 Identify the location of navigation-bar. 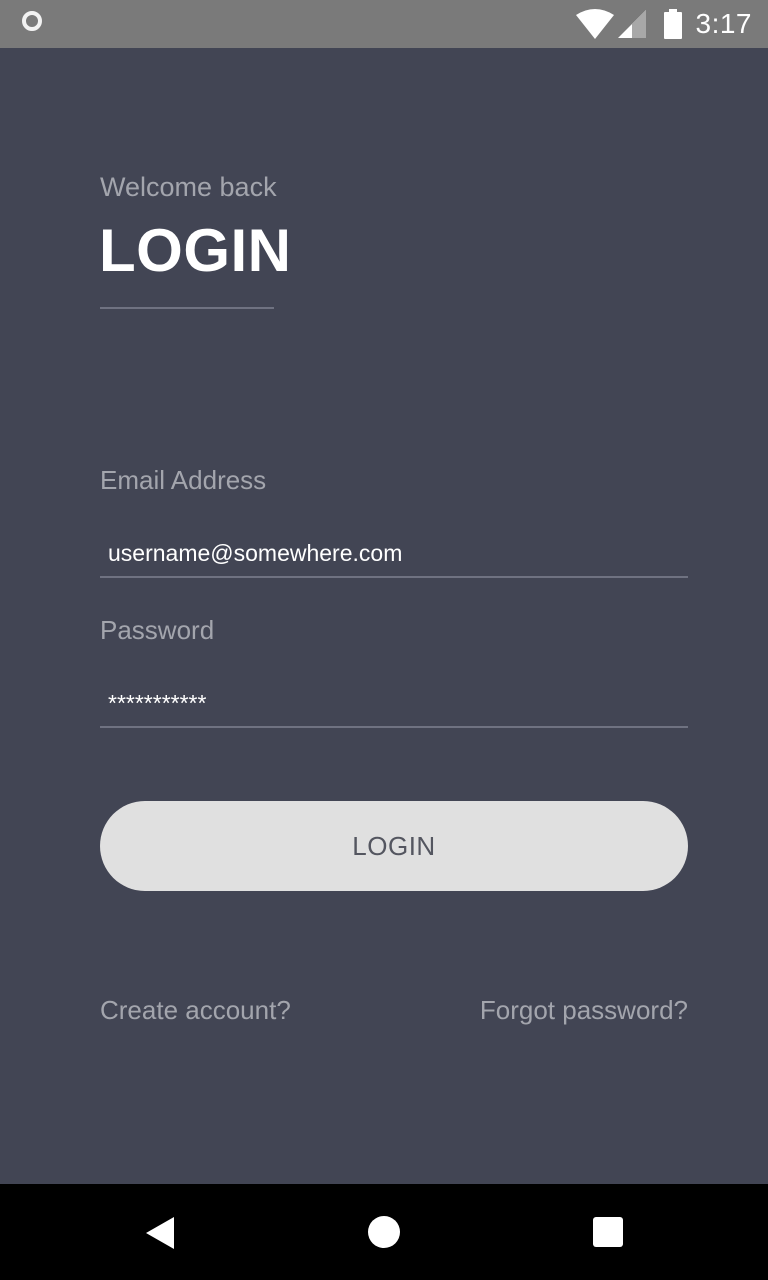
(384, 1232).